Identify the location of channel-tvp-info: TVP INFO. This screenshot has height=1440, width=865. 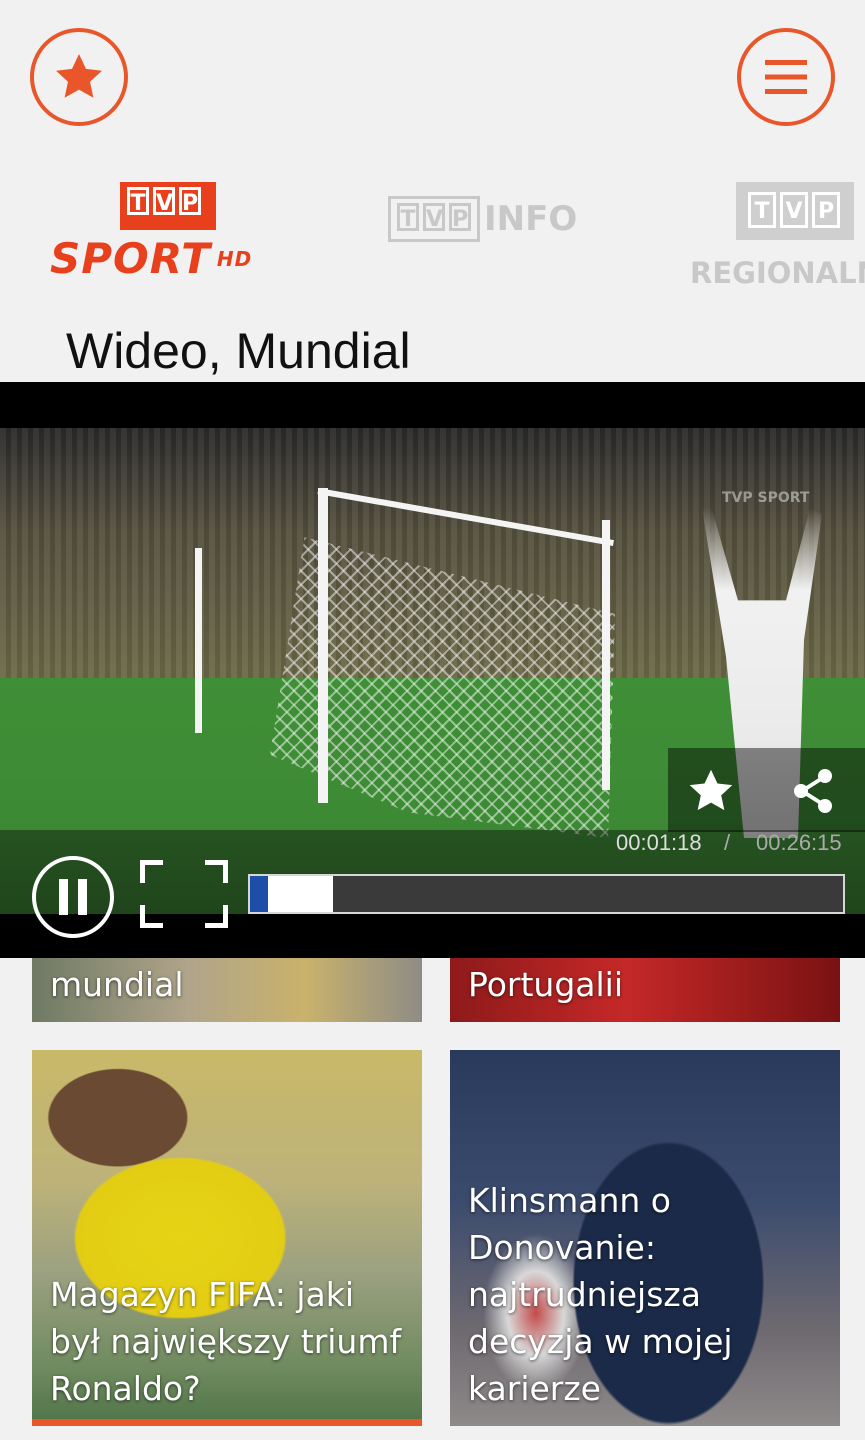
(482, 219).